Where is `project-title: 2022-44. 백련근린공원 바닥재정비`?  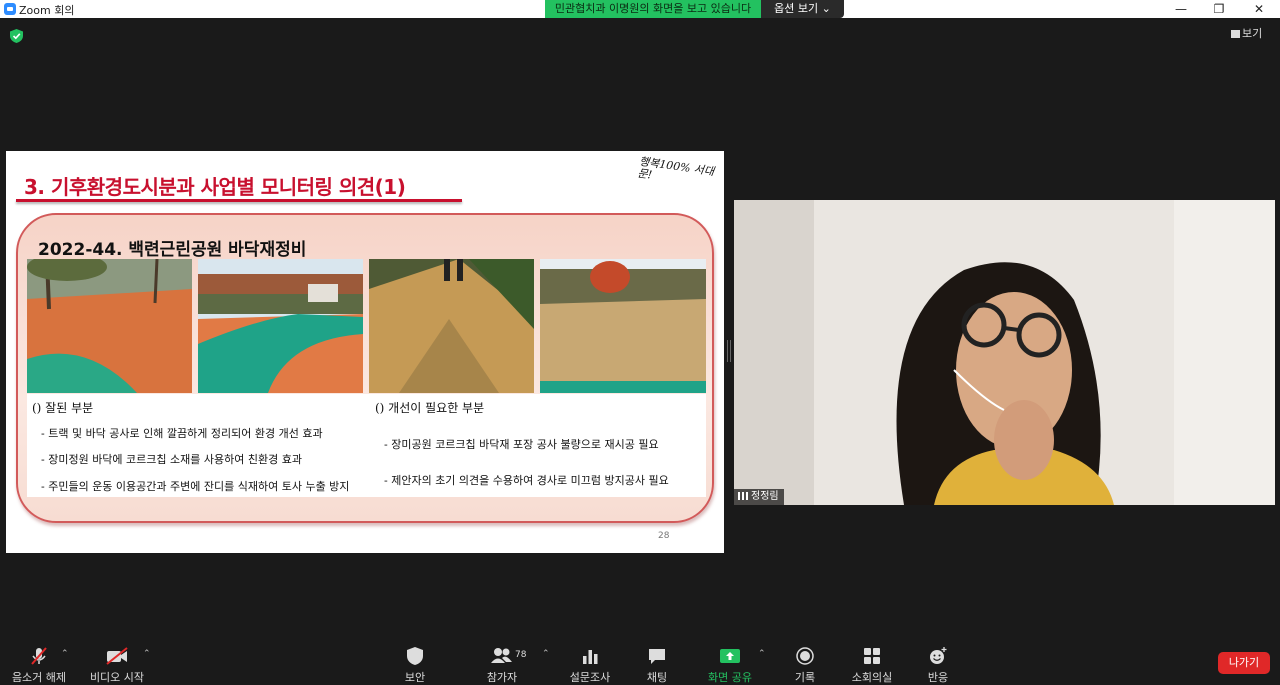
project-title: 2022-44. 백련근린공원 바닥재정비 is located at coordinates (172, 250).